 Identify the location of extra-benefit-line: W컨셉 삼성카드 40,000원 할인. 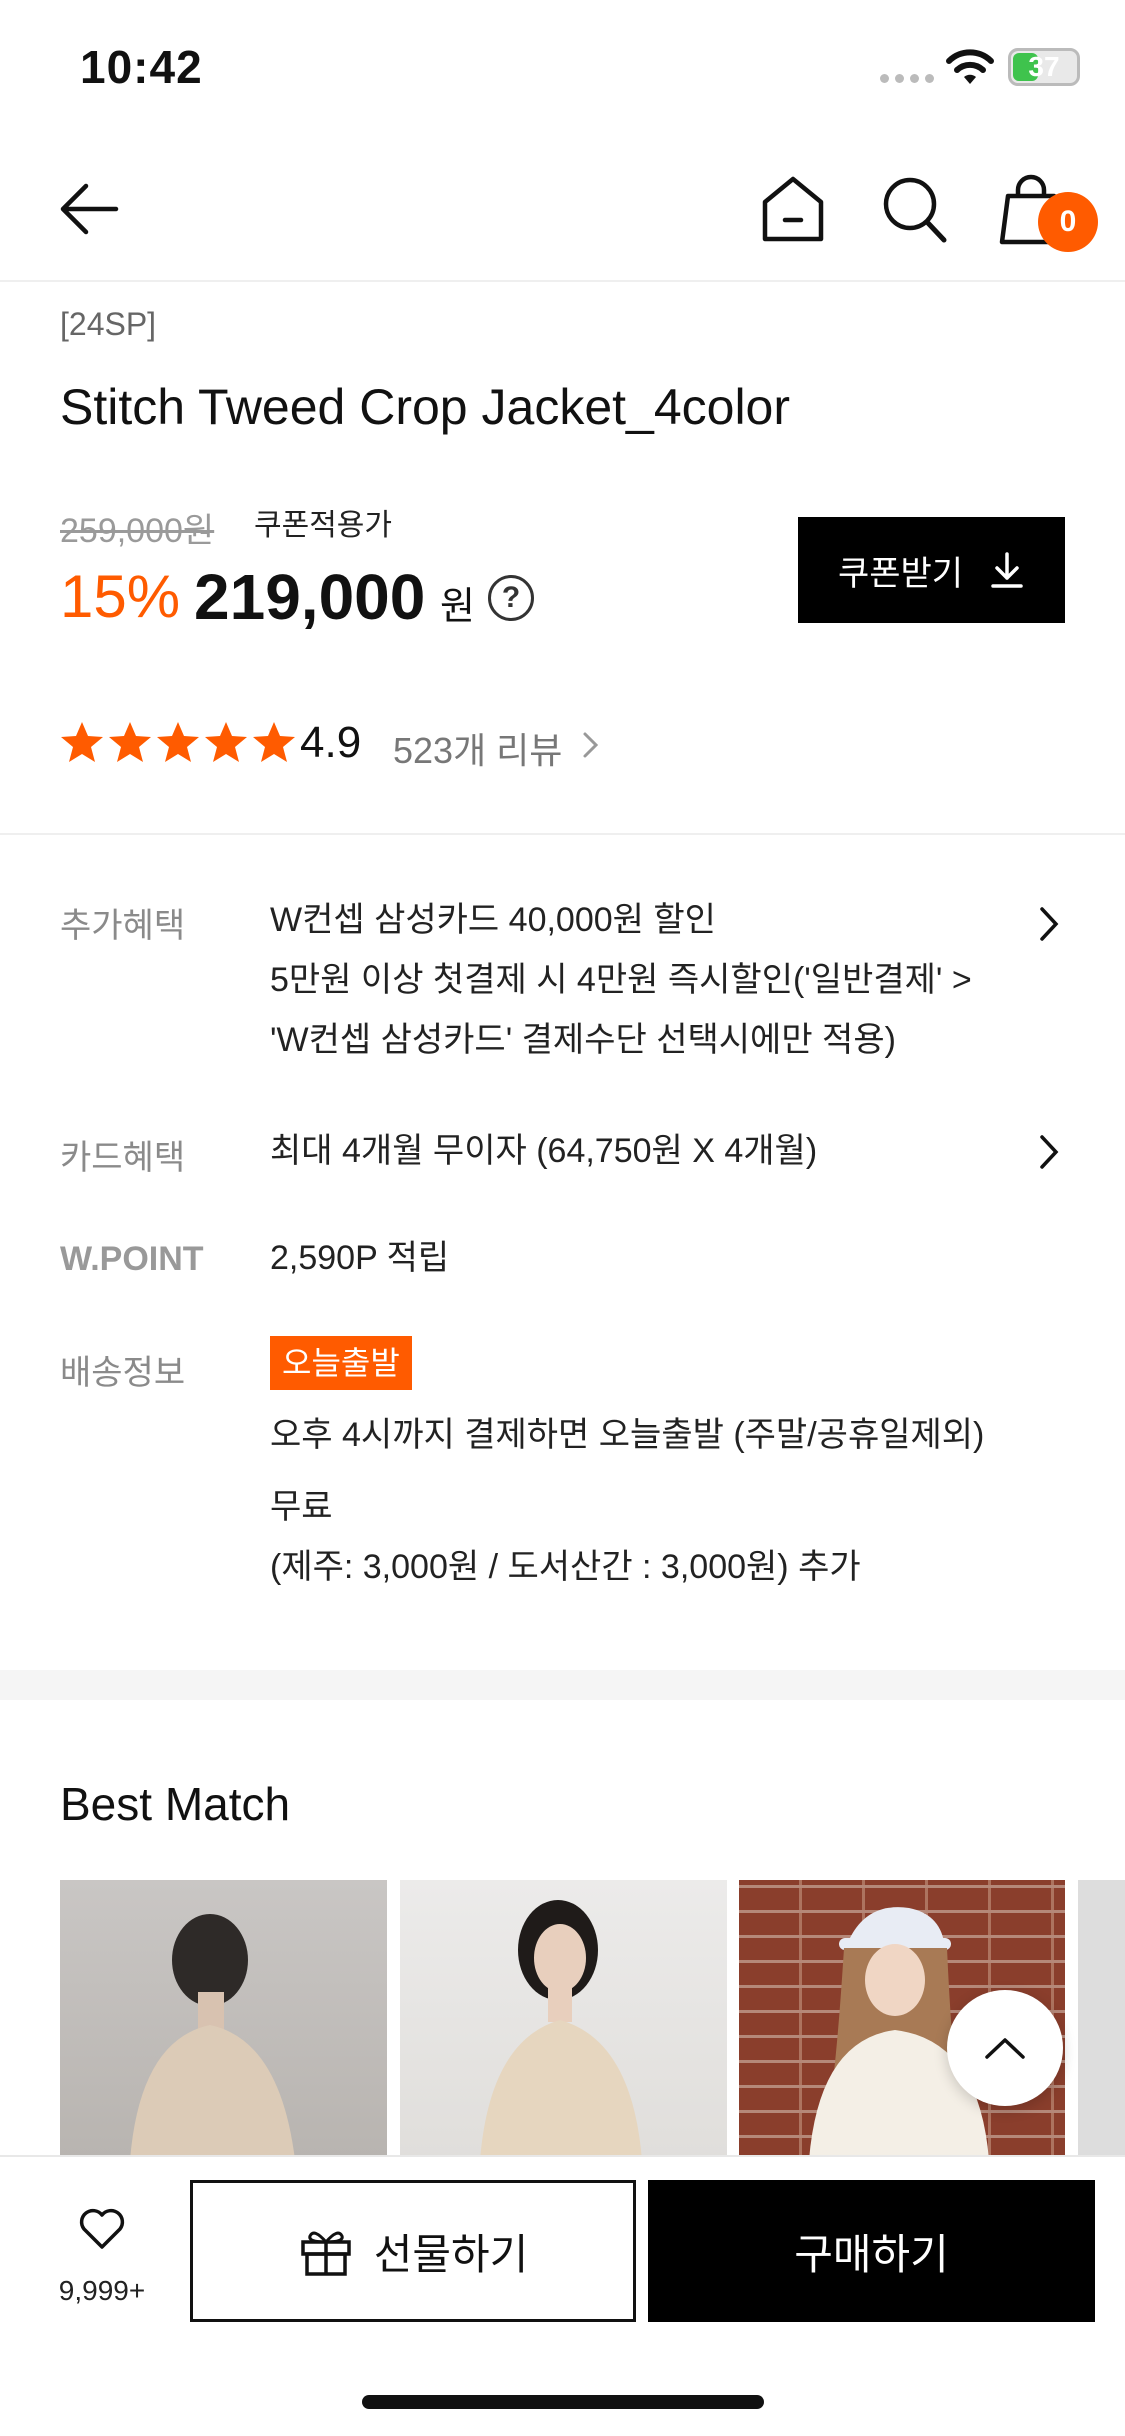
(493, 920).